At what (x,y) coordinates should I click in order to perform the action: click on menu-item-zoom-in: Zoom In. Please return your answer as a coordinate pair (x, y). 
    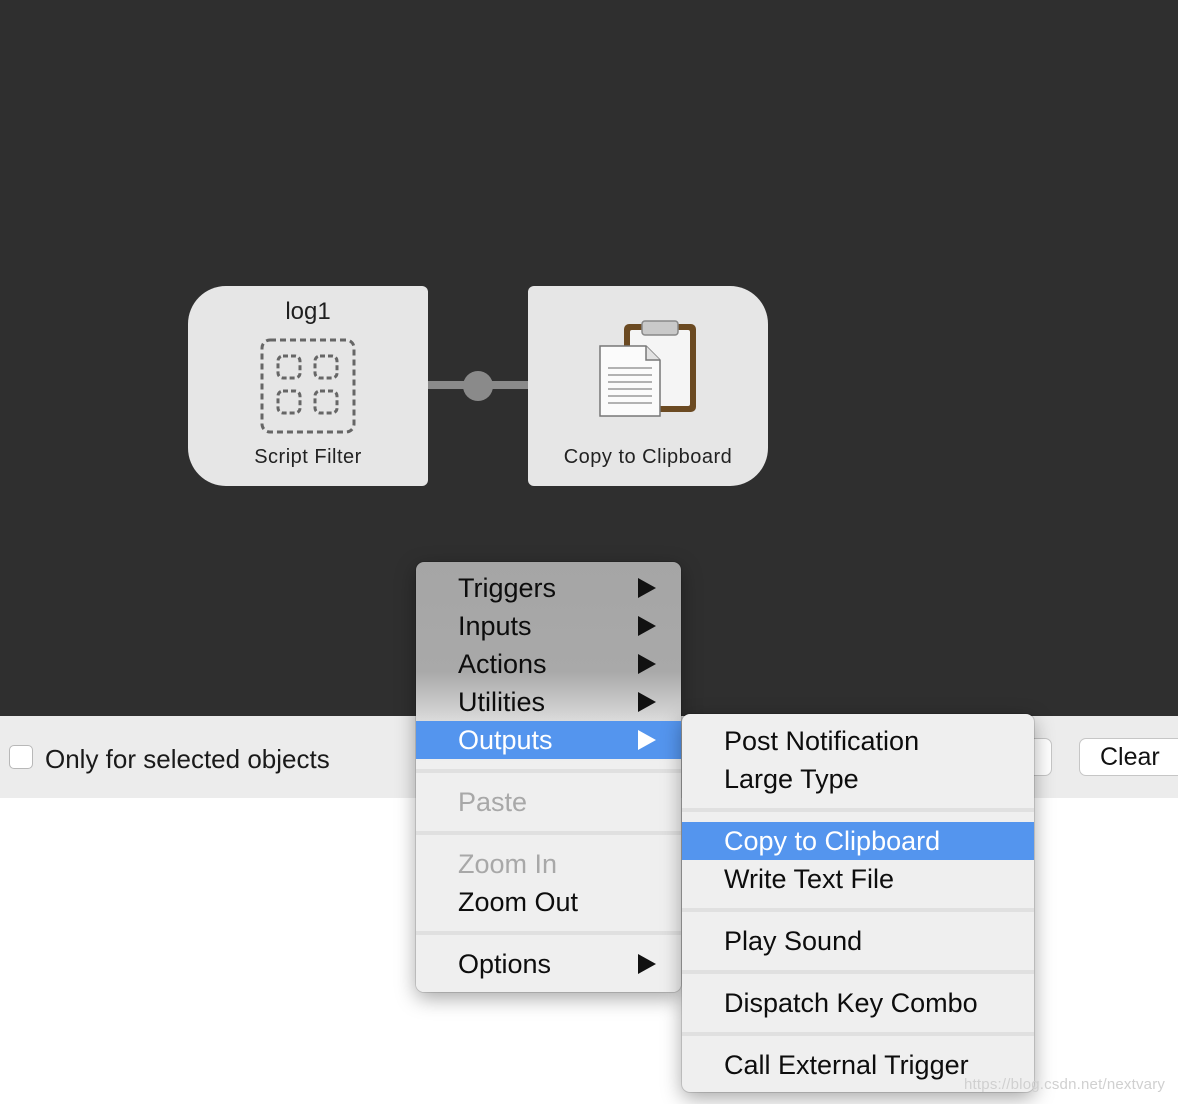
    Looking at the image, I should click on (548, 864).